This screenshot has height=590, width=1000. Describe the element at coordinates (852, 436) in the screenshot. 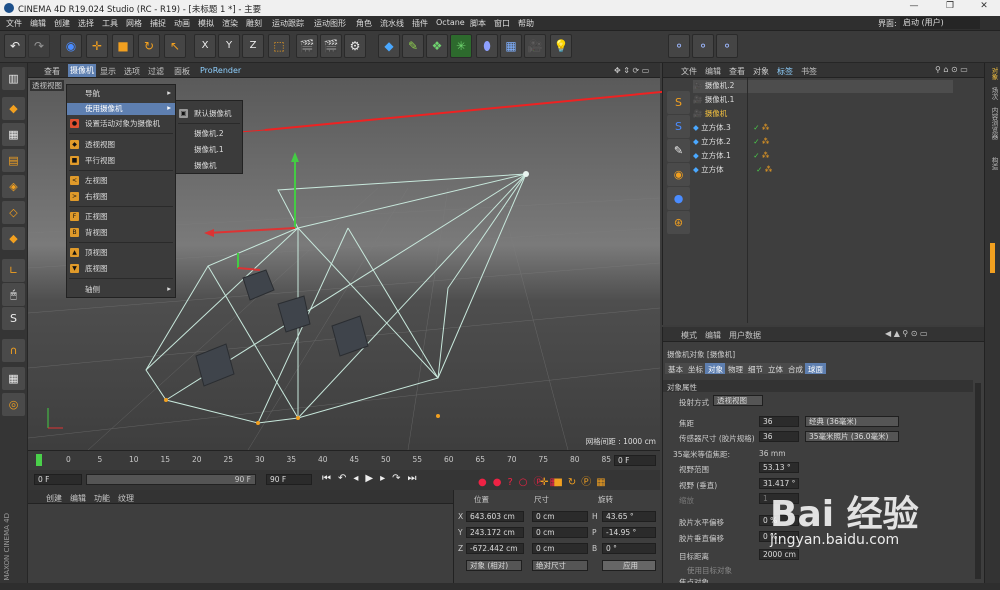

I see `sensor-preset-select: 35毫米照片 (36.0毫米)` at that location.